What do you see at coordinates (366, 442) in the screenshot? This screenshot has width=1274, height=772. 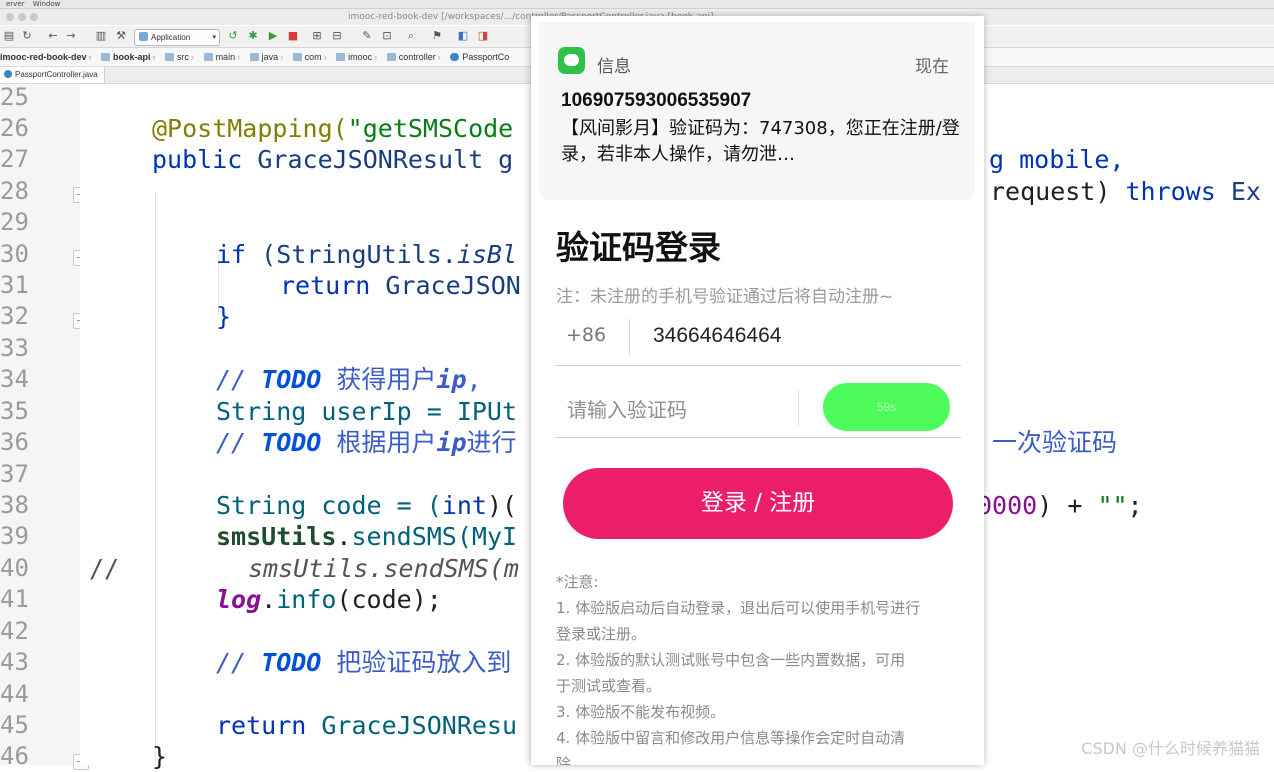 I see `code-line-36: // TODO 根据用户ip进行` at bounding box center [366, 442].